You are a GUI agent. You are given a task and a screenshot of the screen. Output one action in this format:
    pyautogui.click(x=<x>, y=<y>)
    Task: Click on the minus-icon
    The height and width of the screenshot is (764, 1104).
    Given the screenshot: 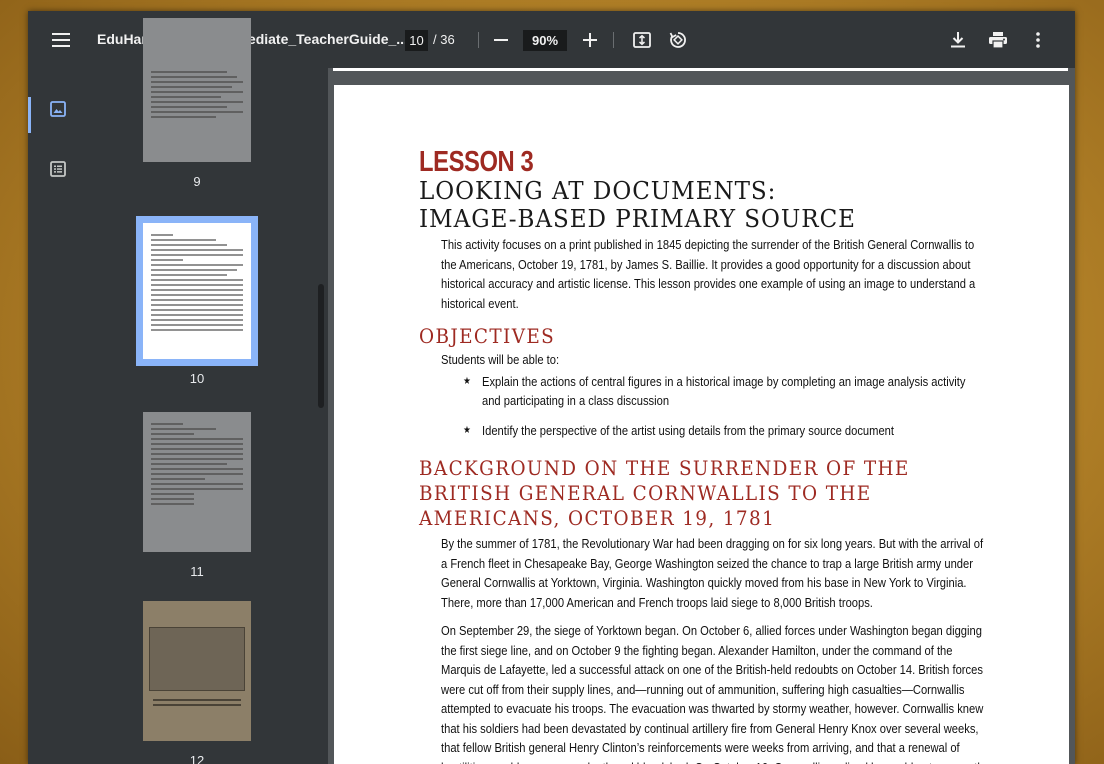 What is the action you would take?
    pyautogui.click(x=501, y=40)
    